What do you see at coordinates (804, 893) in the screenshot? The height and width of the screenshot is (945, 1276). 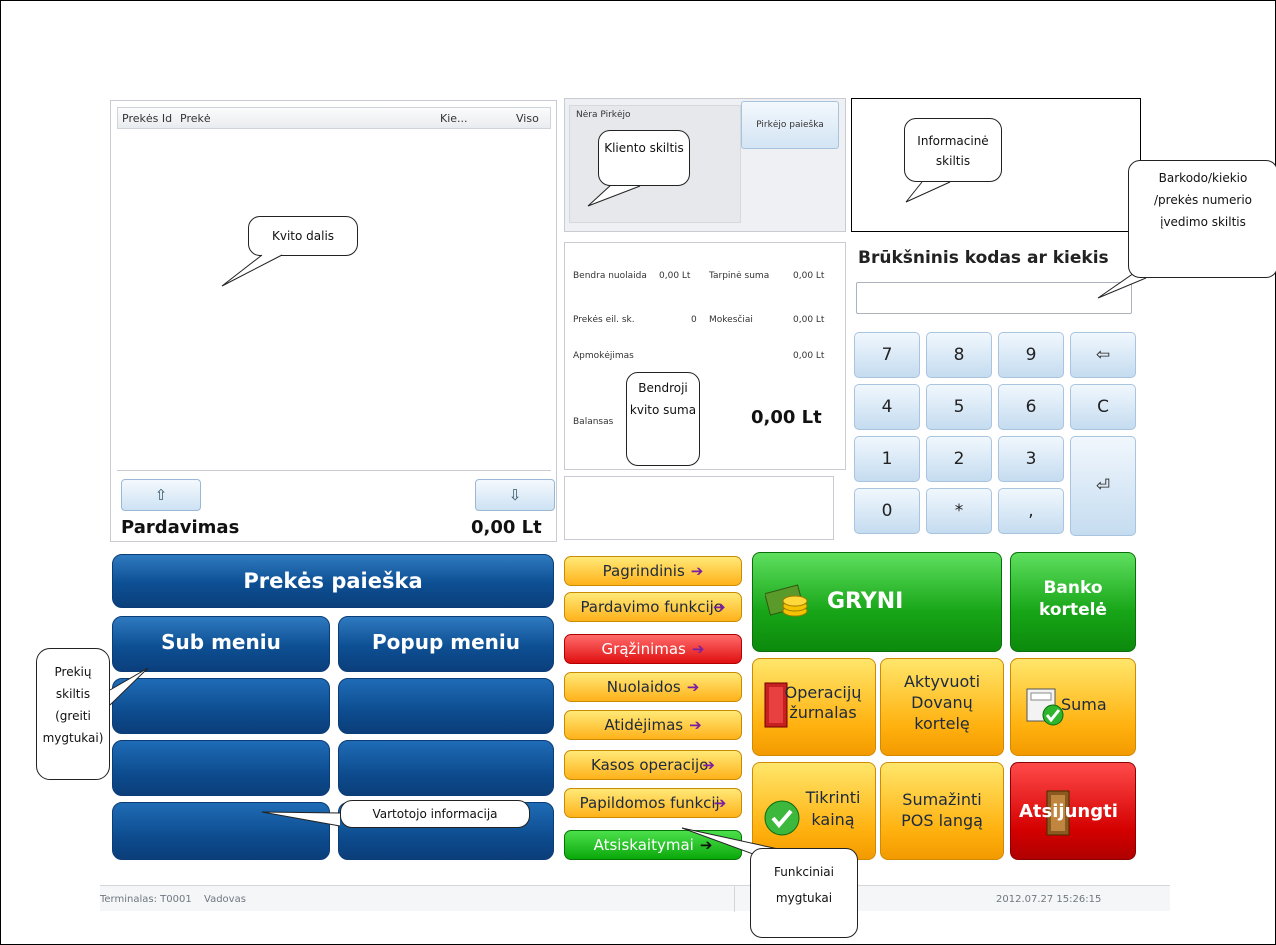 I see `callout-functions: Funkciniai mygtukai` at bounding box center [804, 893].